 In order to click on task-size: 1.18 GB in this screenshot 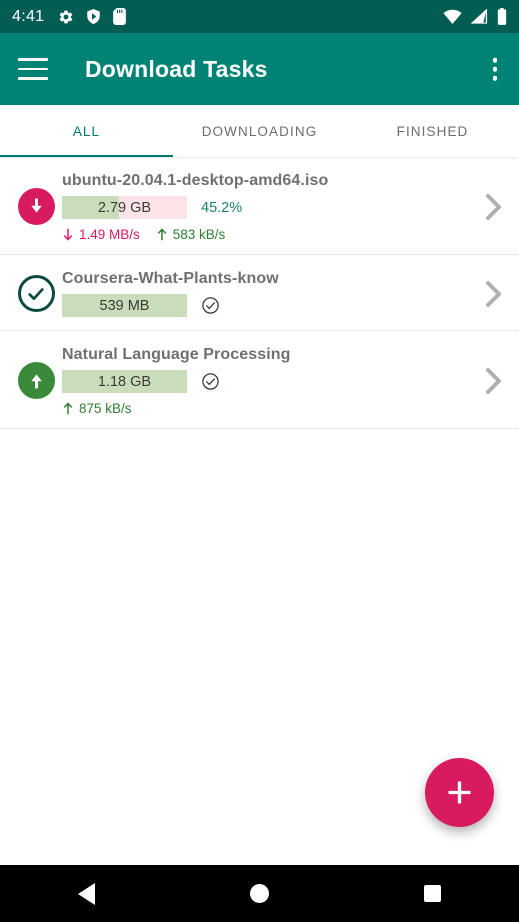, I will do `click(124, 381)`.